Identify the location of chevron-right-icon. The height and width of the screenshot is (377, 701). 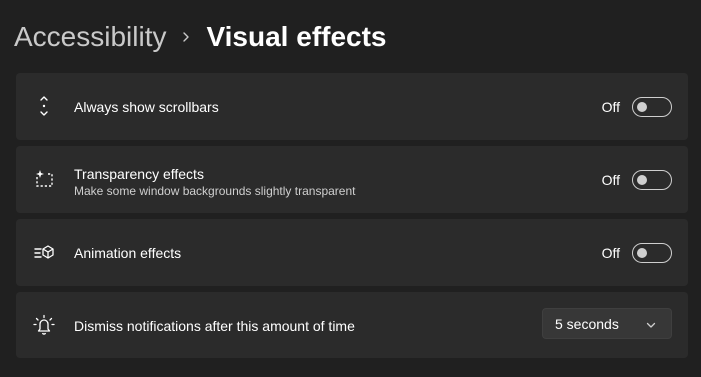
(186, 37).